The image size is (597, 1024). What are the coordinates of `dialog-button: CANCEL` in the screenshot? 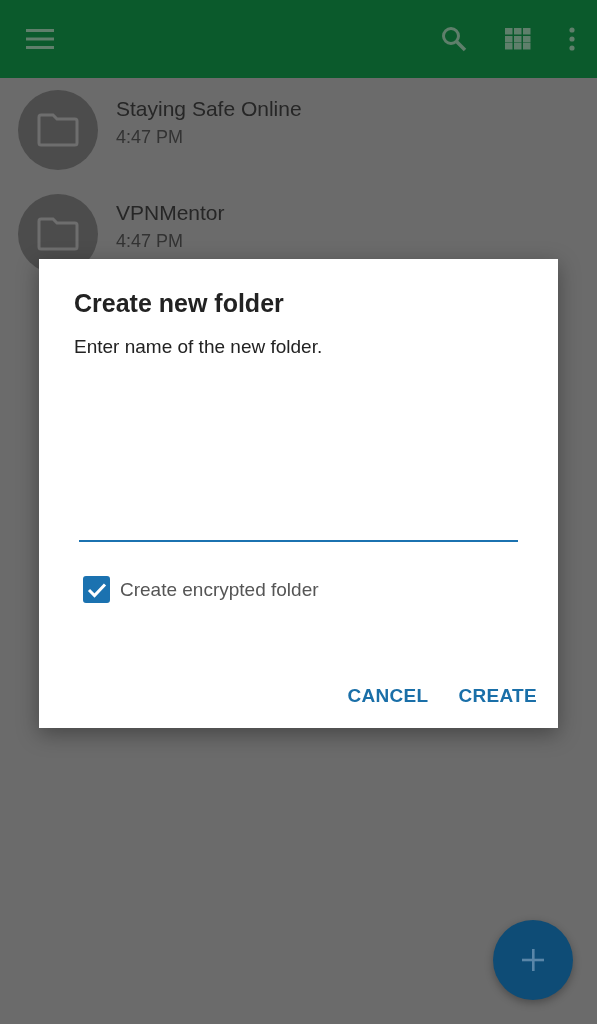 It's located at (388, 696).